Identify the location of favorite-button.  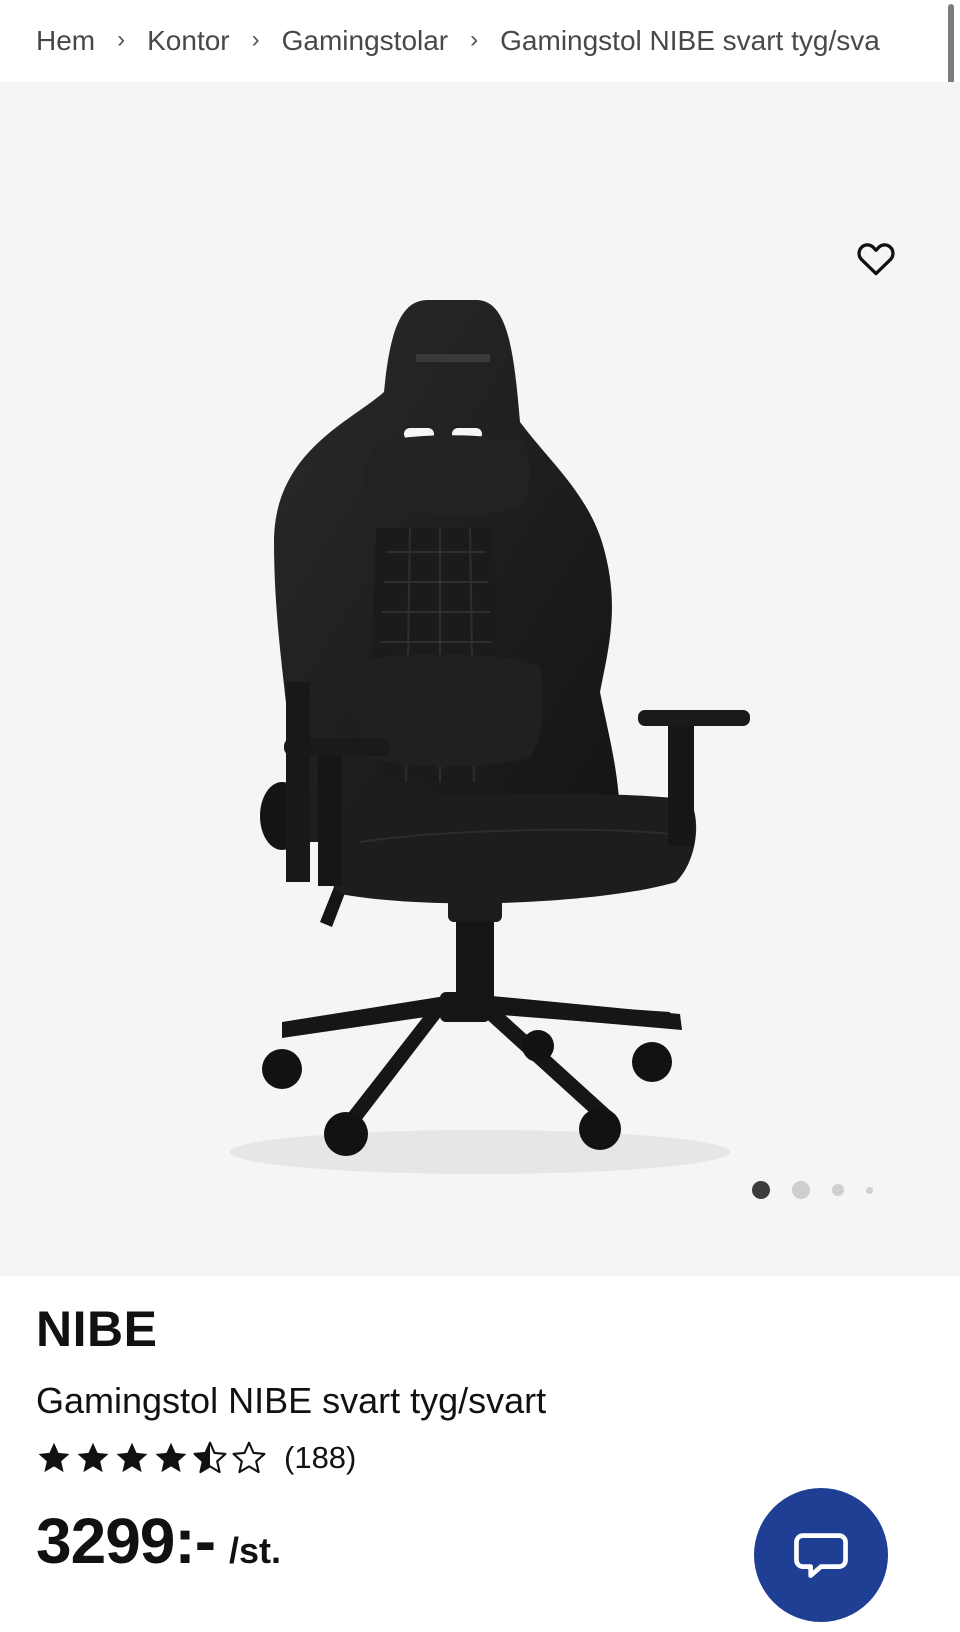
(876, 258).